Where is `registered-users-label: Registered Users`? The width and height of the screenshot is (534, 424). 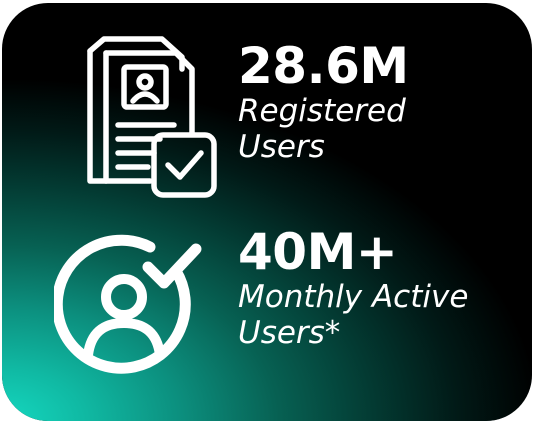
registered-users-label: Registered Users is located at coordinates (323, 129).